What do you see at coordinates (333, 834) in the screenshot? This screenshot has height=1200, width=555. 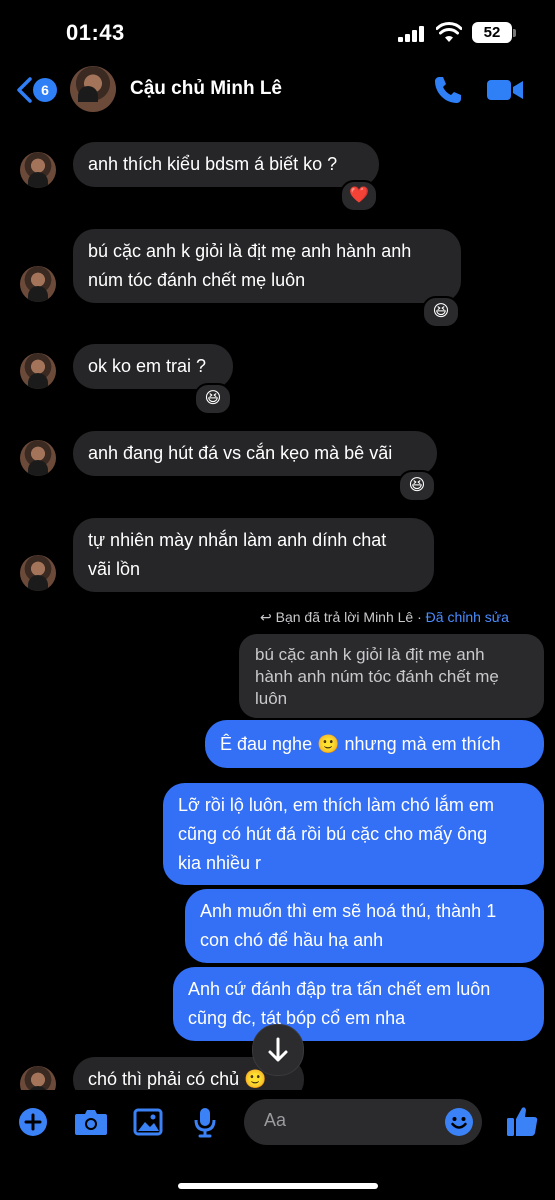 I see `message-line: cũng có hút đá rồi bú cặc cho mấy ông` at bounding box center [333, 834].